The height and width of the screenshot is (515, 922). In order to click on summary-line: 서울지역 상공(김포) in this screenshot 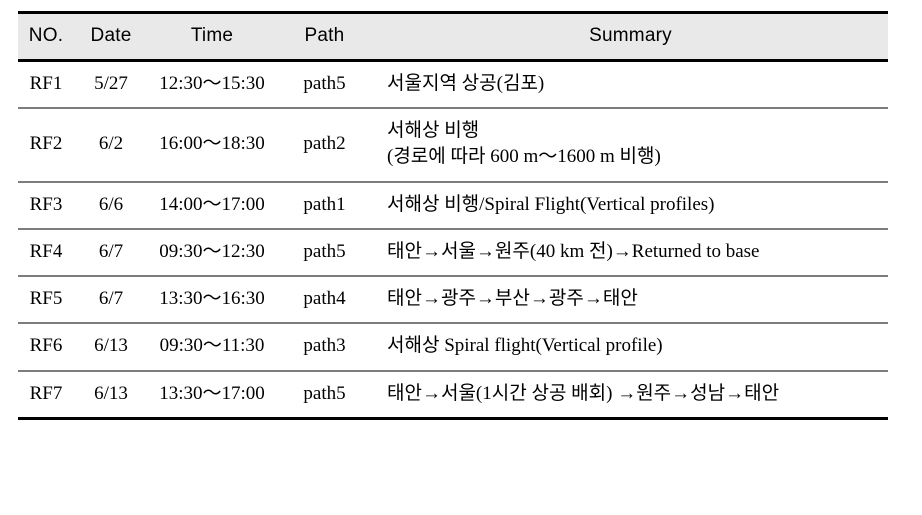, I will do `click(466, 83)`.